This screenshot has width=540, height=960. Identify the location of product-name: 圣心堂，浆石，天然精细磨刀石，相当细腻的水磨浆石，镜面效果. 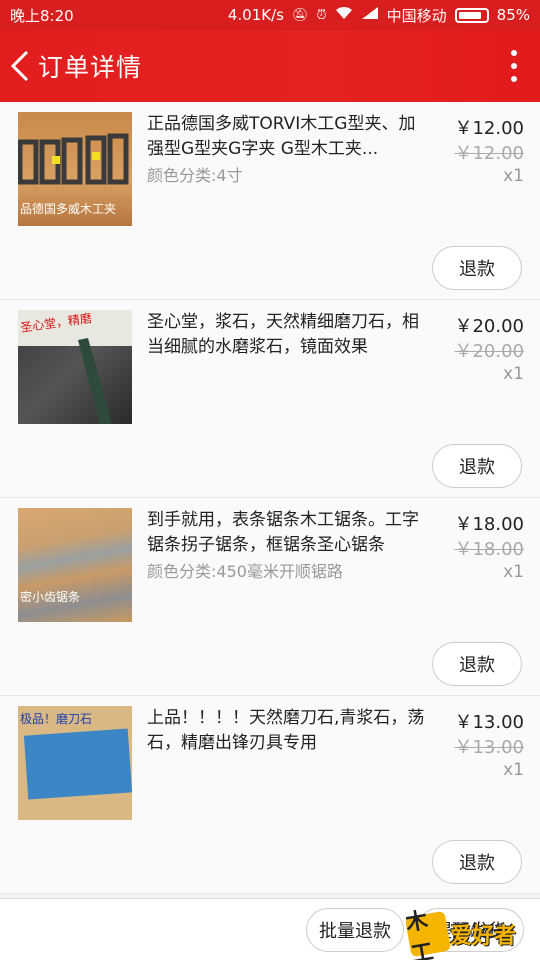
(287, 335).